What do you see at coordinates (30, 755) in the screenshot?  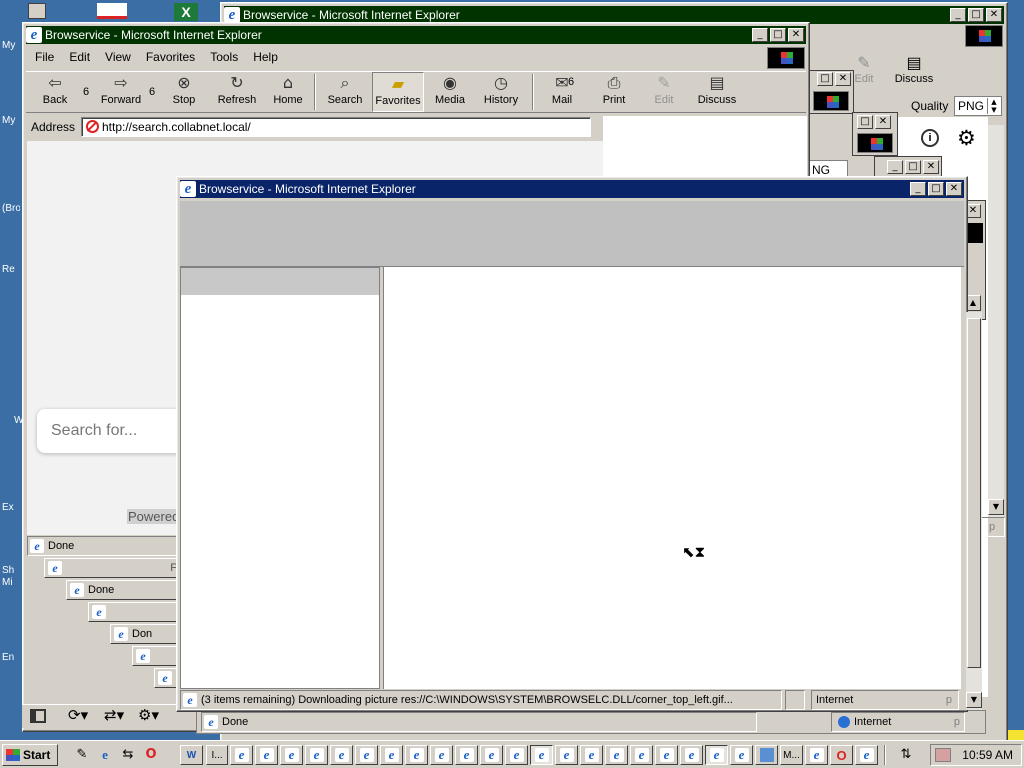 I see `start-button: Start` at bounding box center [30, 755].